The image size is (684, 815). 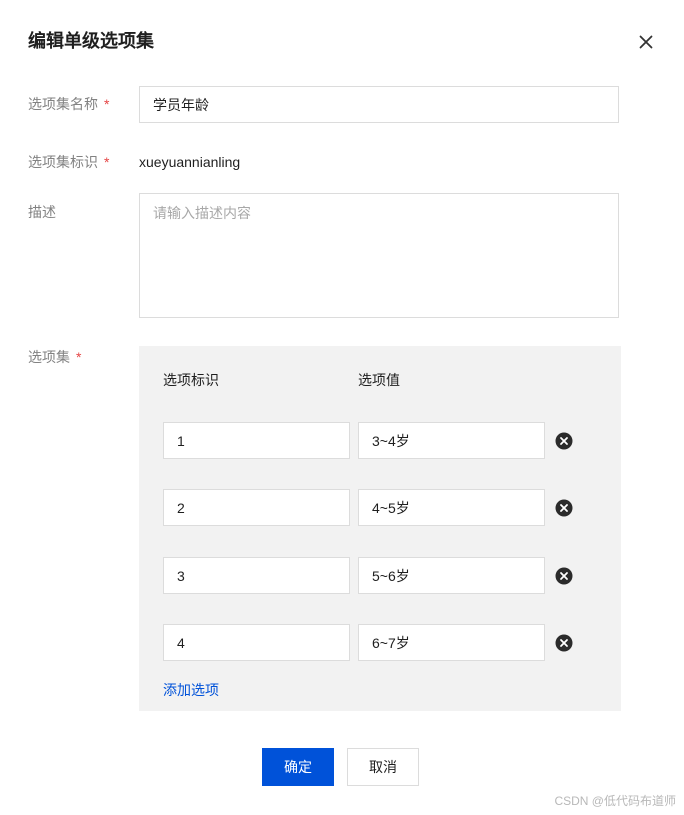 What do you see at coordinates (615, 801) in the screenshot?
I see `watermark: CSDN @低代码布道师` at bounding box center [615, 801].